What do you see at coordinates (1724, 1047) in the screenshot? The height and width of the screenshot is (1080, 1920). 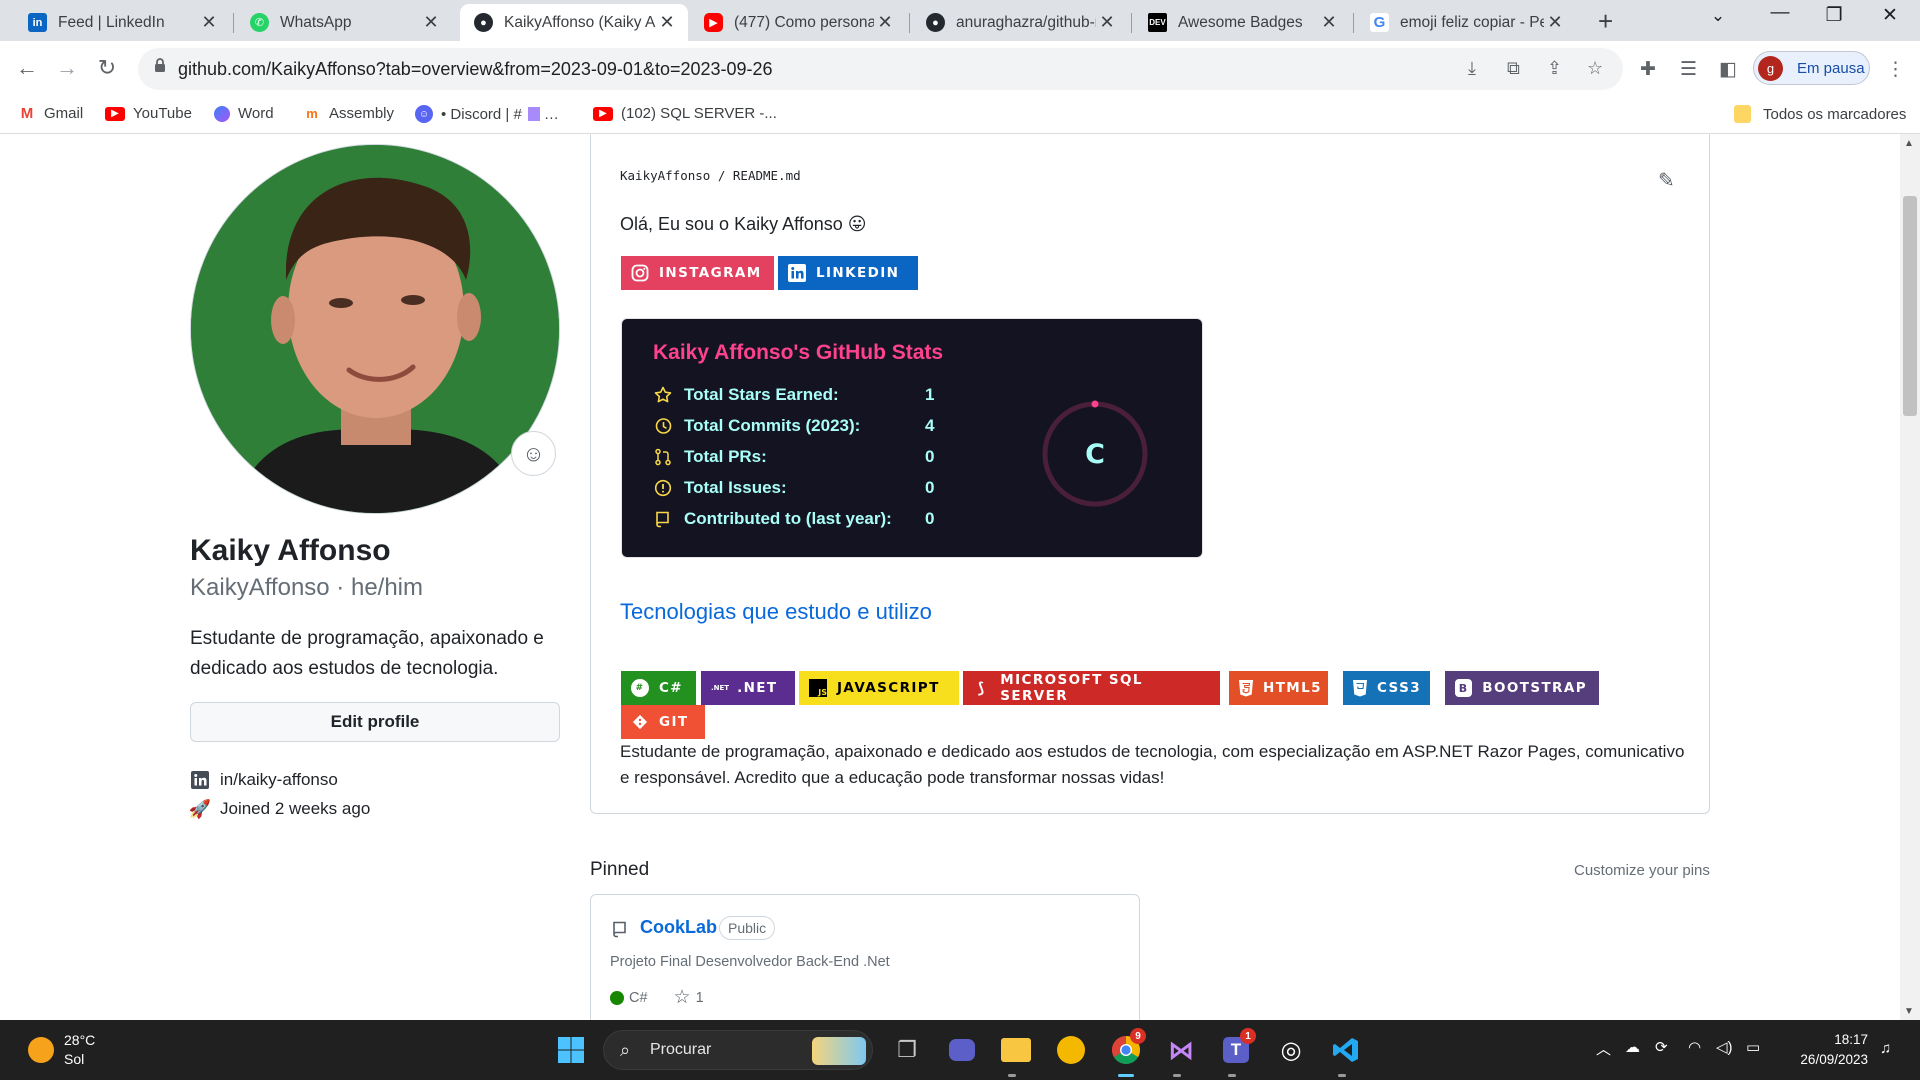 I see `volume-icon: ◁)` at bounding box center [1724, 1047].